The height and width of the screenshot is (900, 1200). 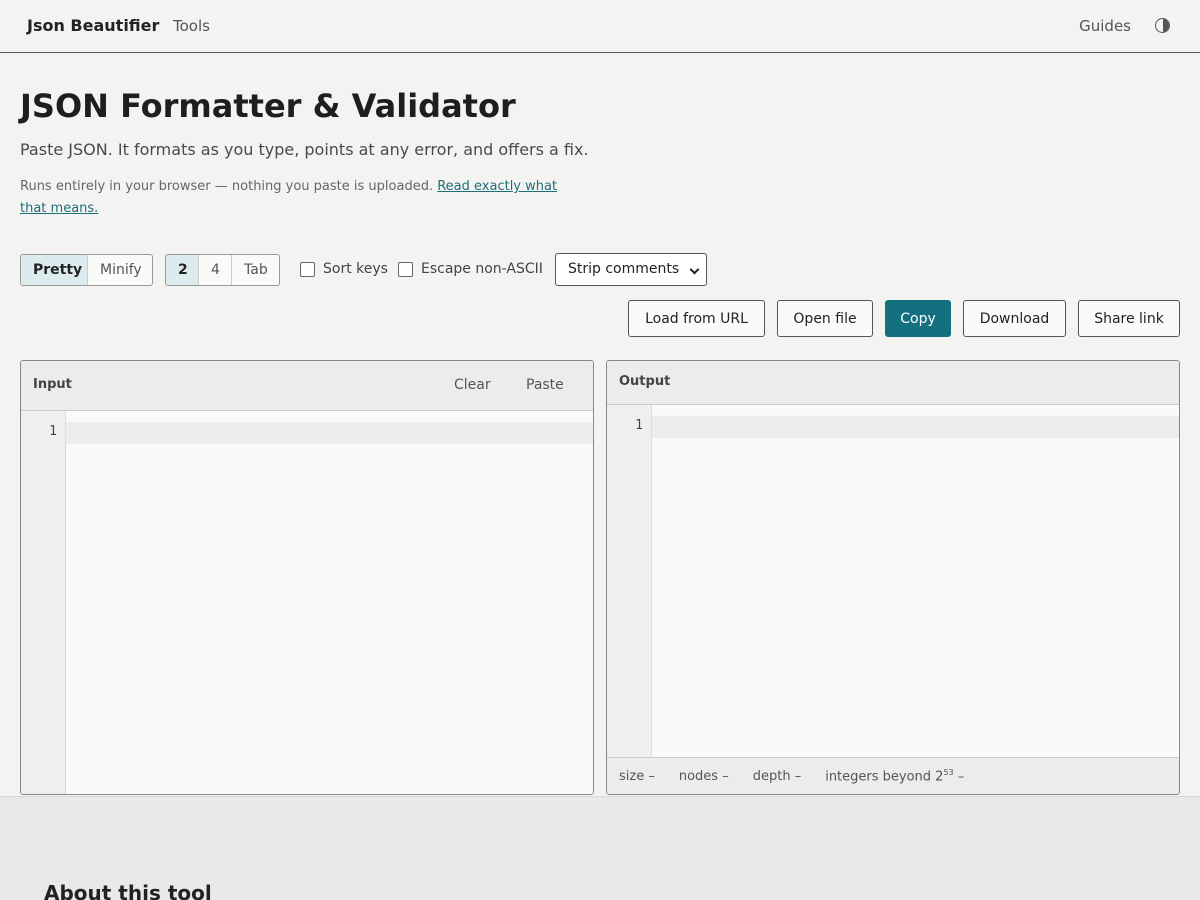 I want to click on output-line-number: 1, so click(x=639, y=425).